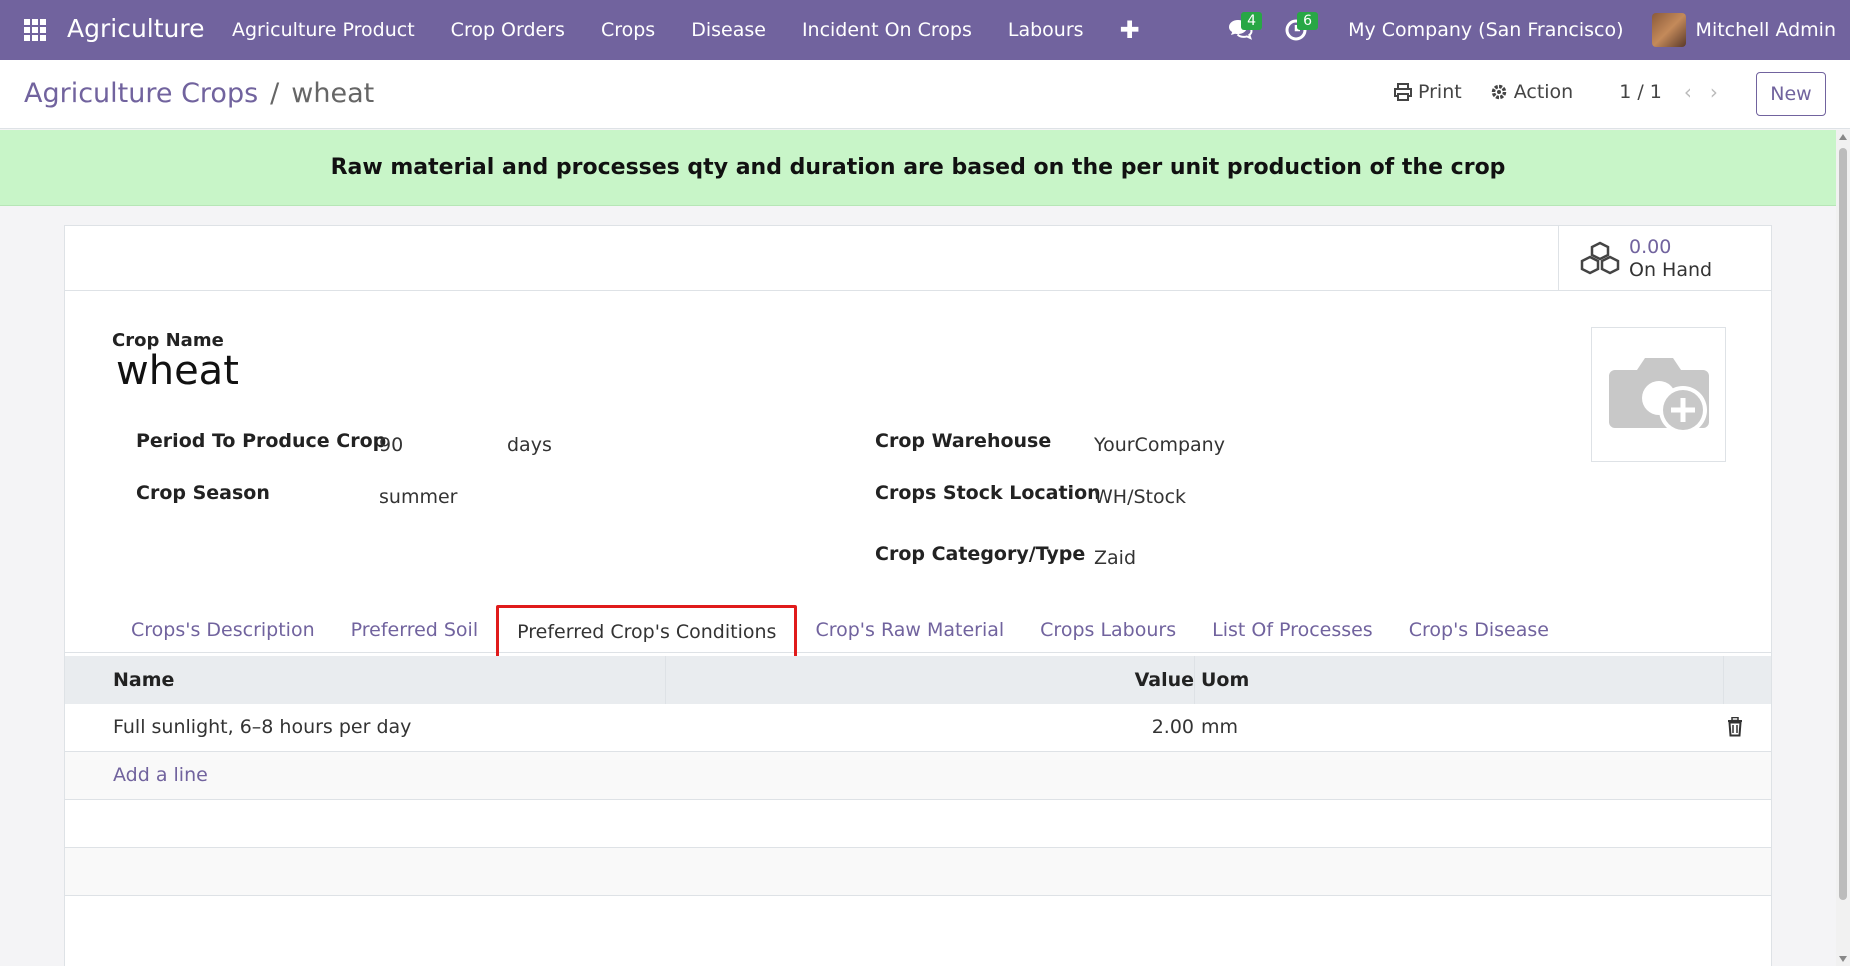 This screenshot has height=966, width=1850. What do you see at coordinates (1714, 92) in the screenshot?
I see `chevron-right-icon: ›` at bounding box center [1714, 92].